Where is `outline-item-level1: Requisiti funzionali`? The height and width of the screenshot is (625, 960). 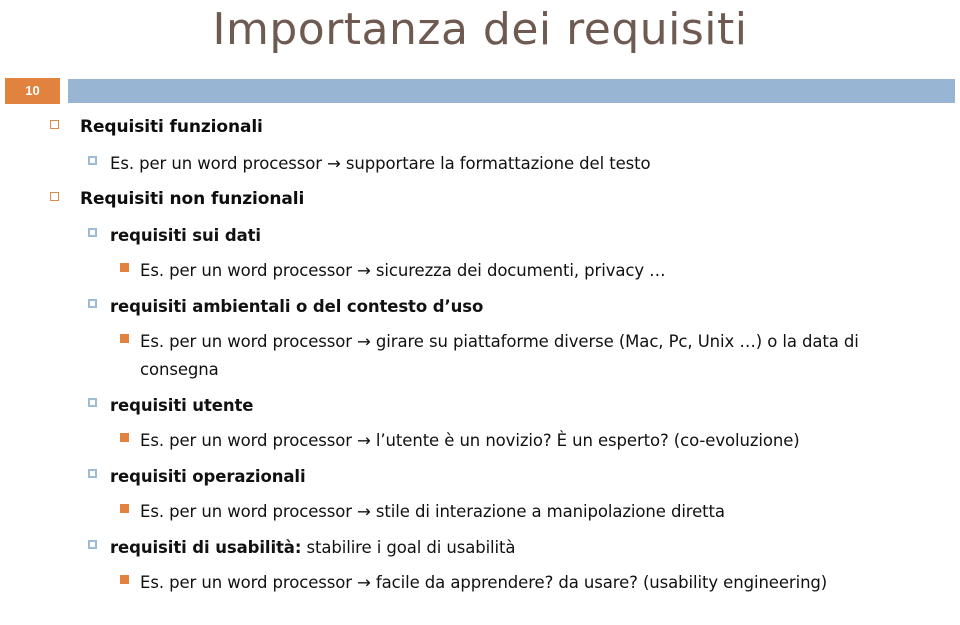
outline-item-level1: Requisiti funzionali is located at coordinates (480, 128).